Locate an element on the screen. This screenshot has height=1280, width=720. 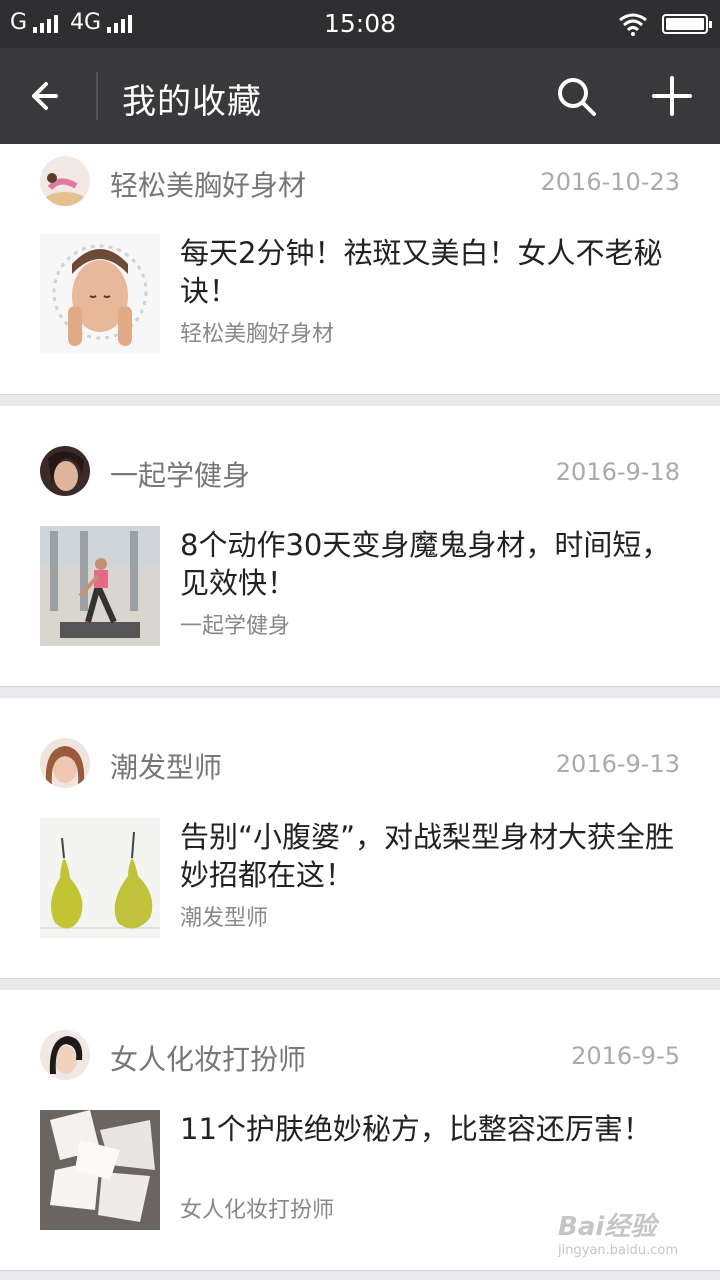
baidu-watermark: Bai经验 jingyan.baidu.com is located at coordinates (618, 1232).